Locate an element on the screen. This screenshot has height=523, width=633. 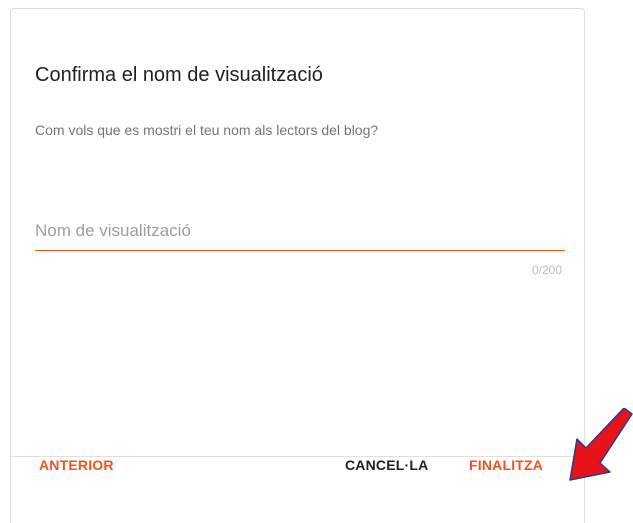
display-name-field is located at coordinates (300, 232).